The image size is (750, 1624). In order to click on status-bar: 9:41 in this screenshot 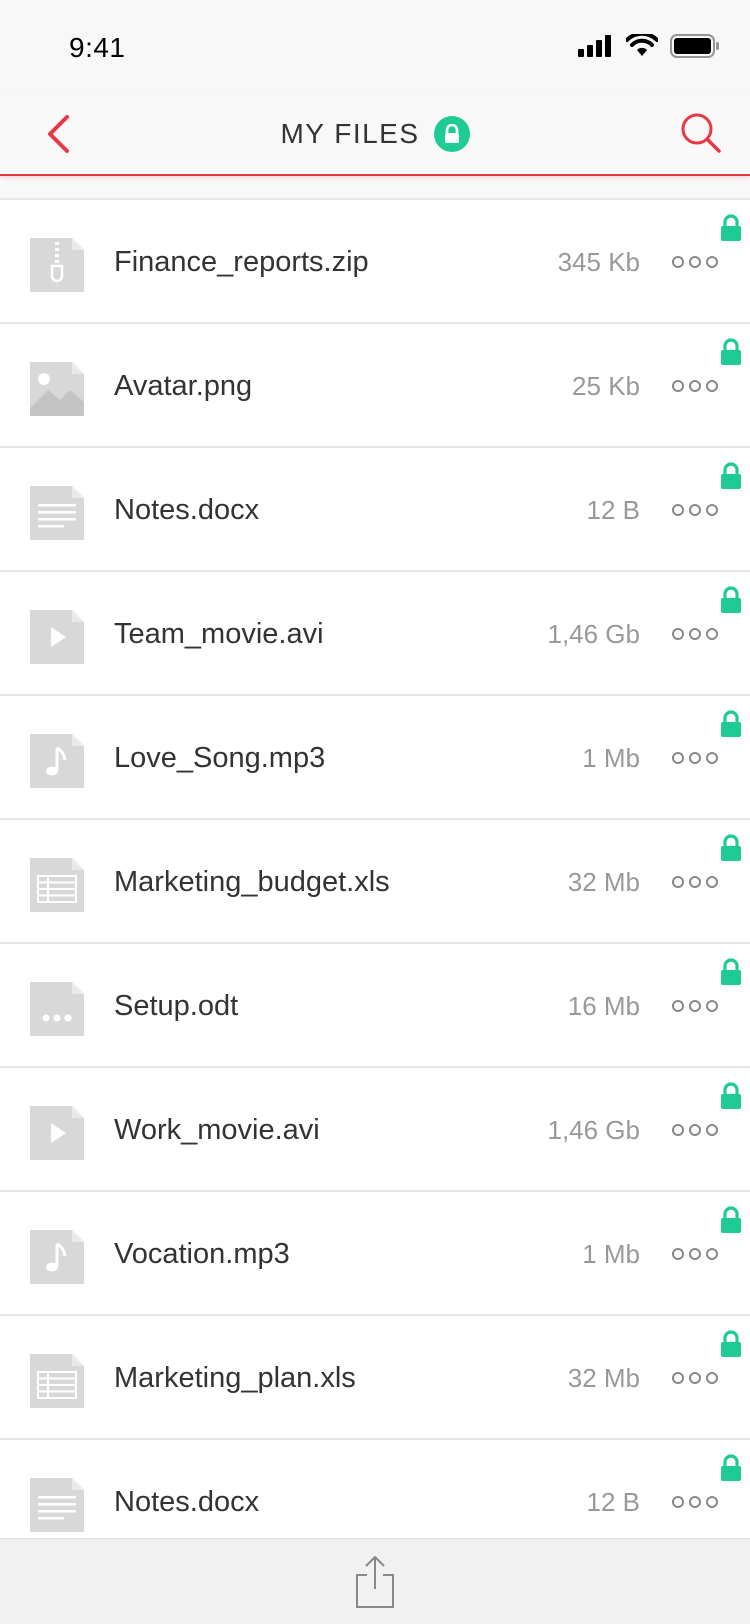, I will do `click(375, 46)`.